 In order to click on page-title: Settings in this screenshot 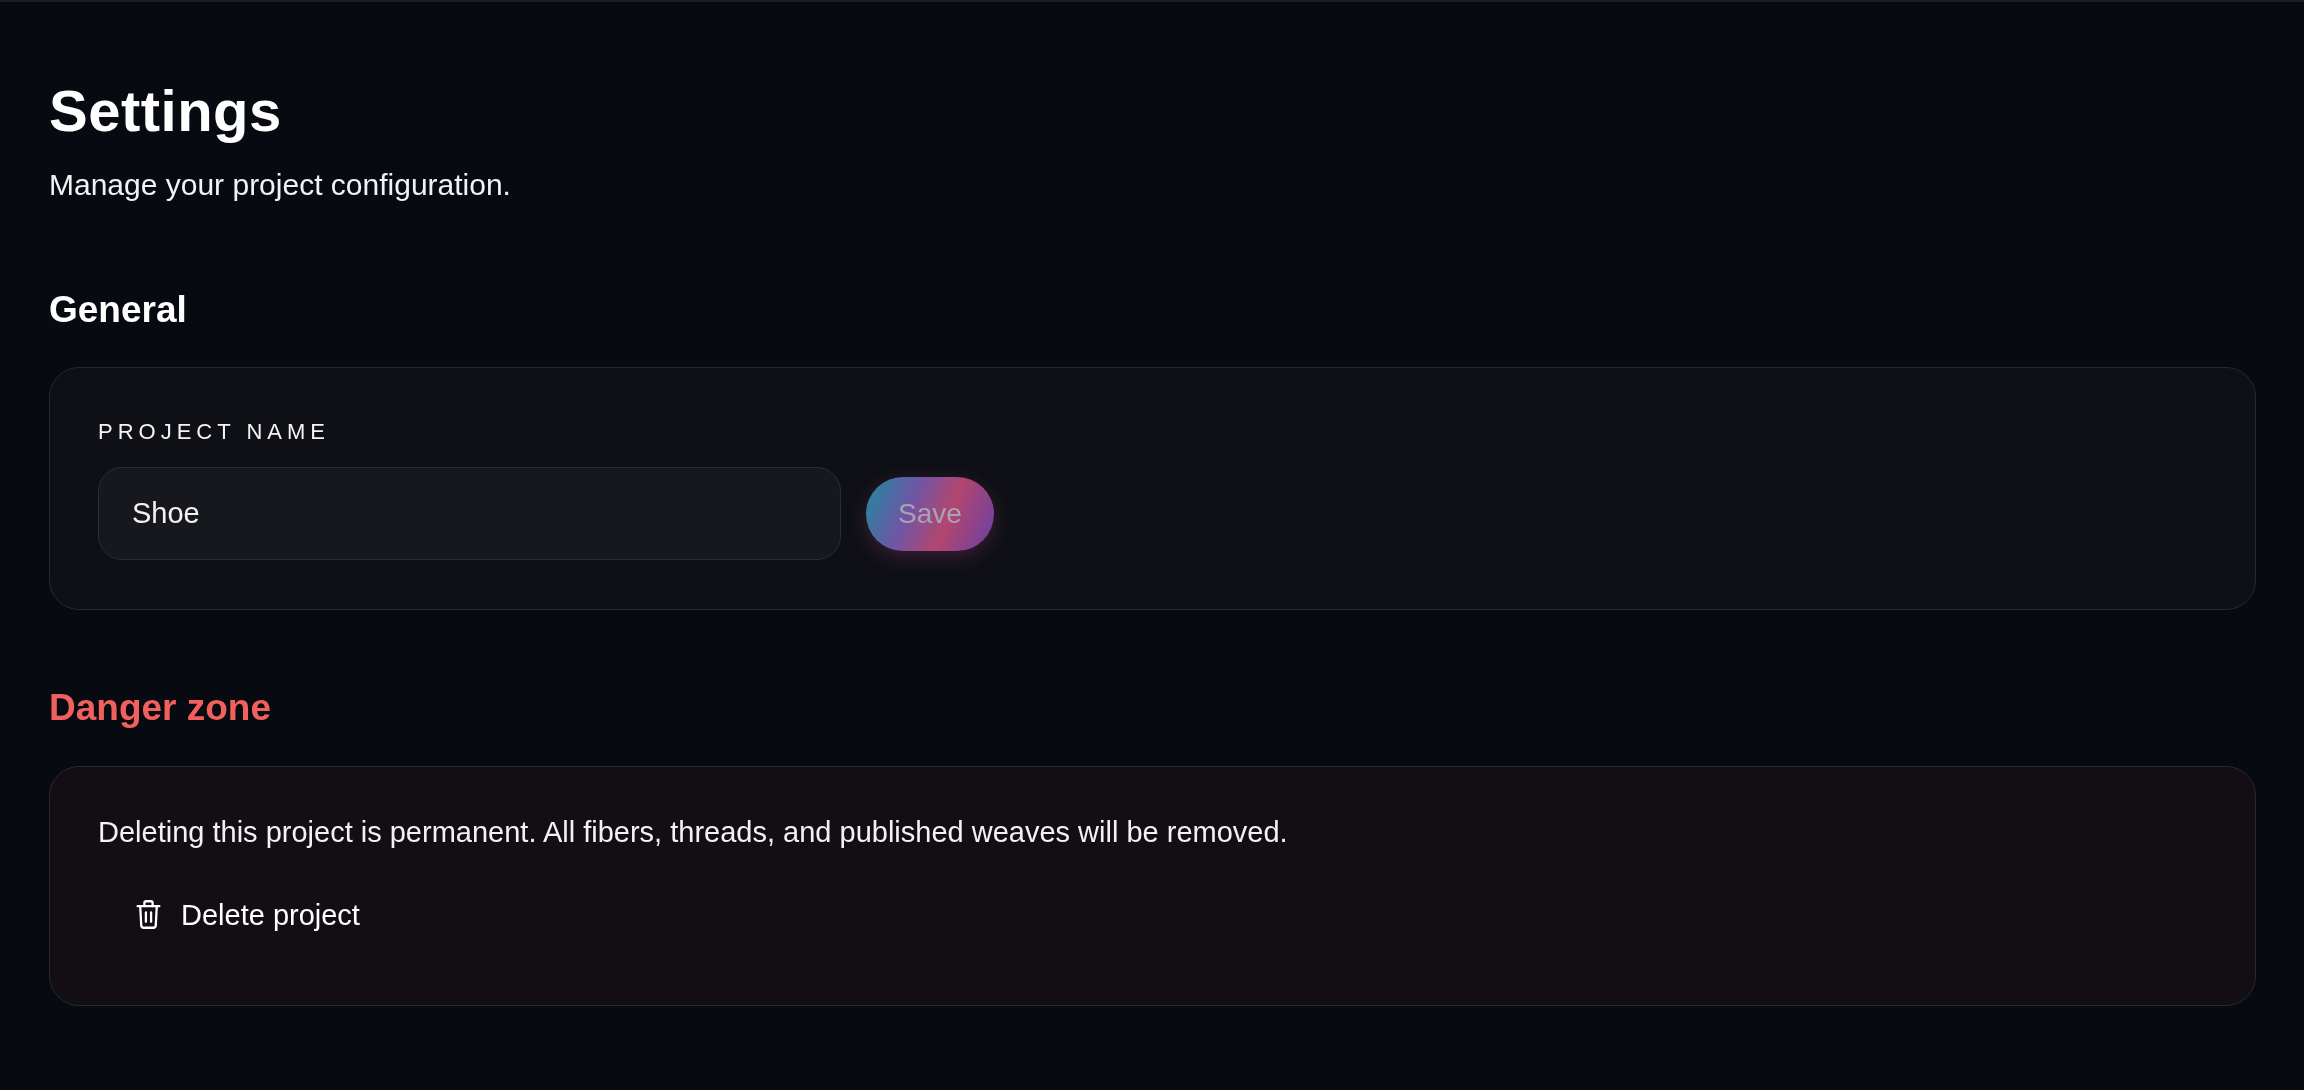, I will do `click(166, 111)`.